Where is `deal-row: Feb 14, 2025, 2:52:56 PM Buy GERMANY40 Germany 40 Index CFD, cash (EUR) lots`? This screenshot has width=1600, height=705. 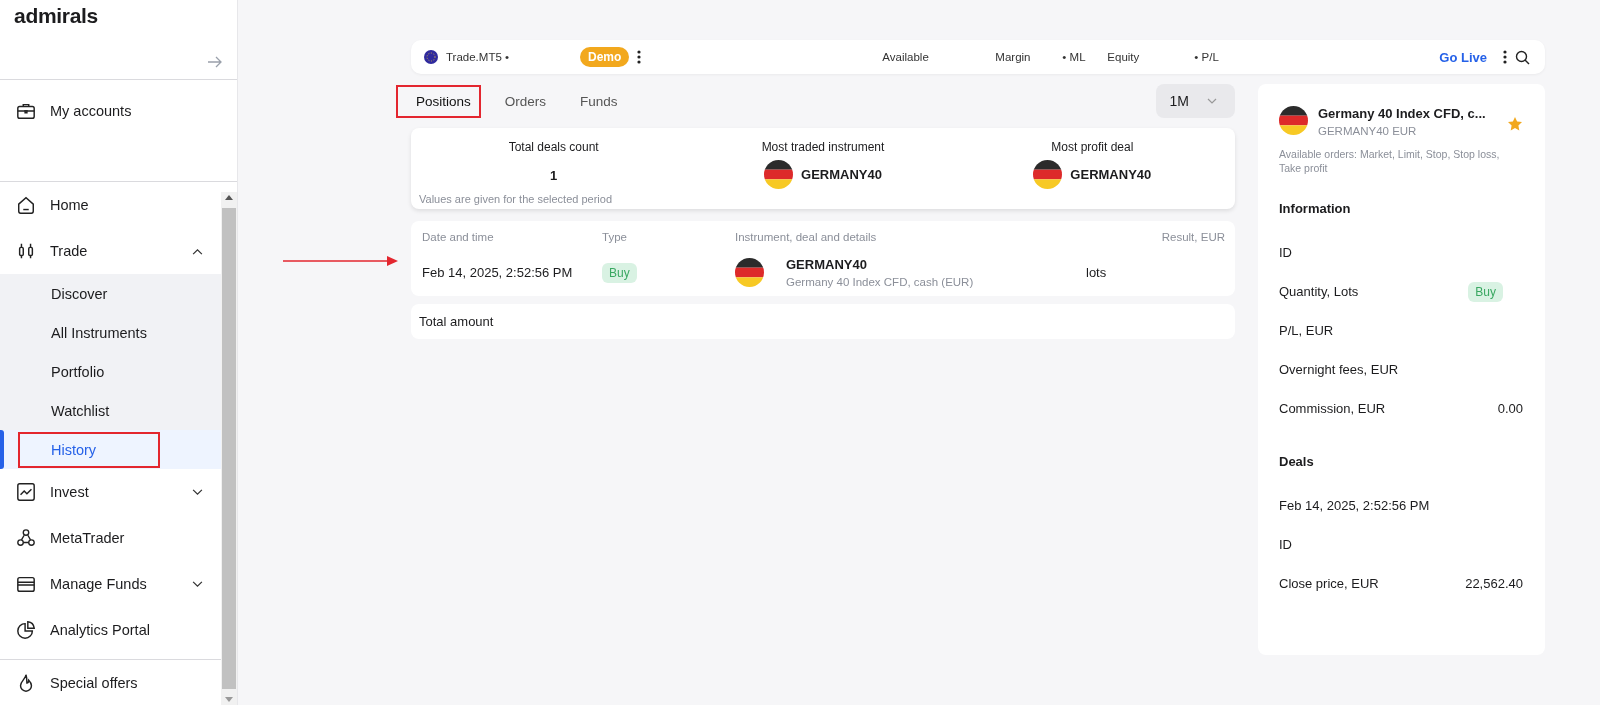
deal-row: Feb 14, 2025, 2:52:56 PM Buy GERMANY40 Germany 40 Index CFD, cash (EUR) lots is located at coordinates (823, 265).